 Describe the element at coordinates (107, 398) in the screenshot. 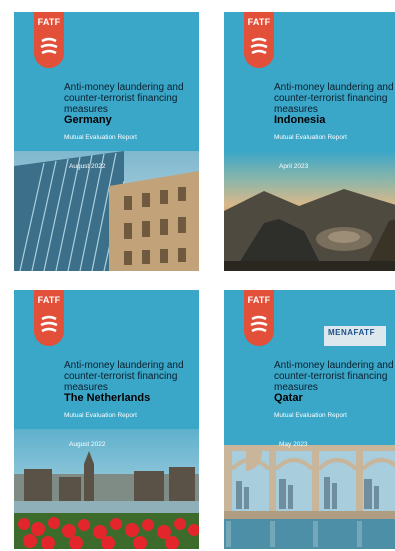

I see `country-name: The Netherlands` at that location.